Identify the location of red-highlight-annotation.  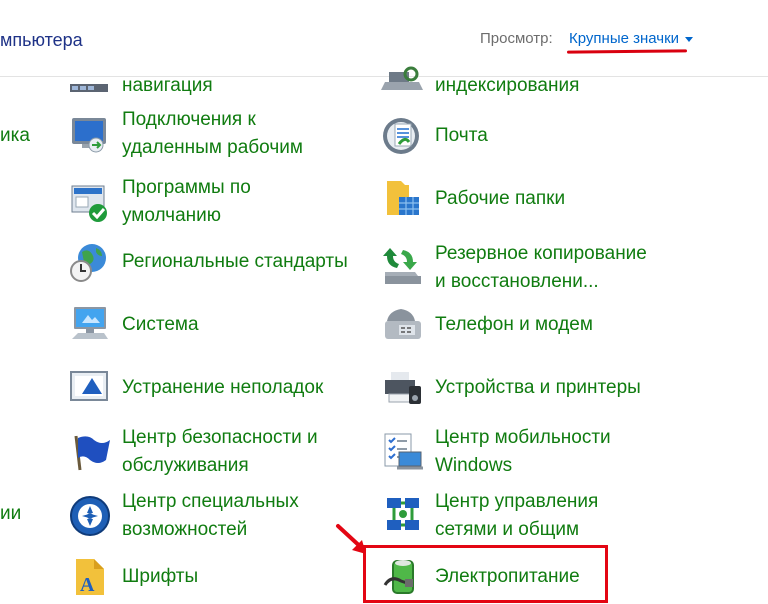
(485, 574).